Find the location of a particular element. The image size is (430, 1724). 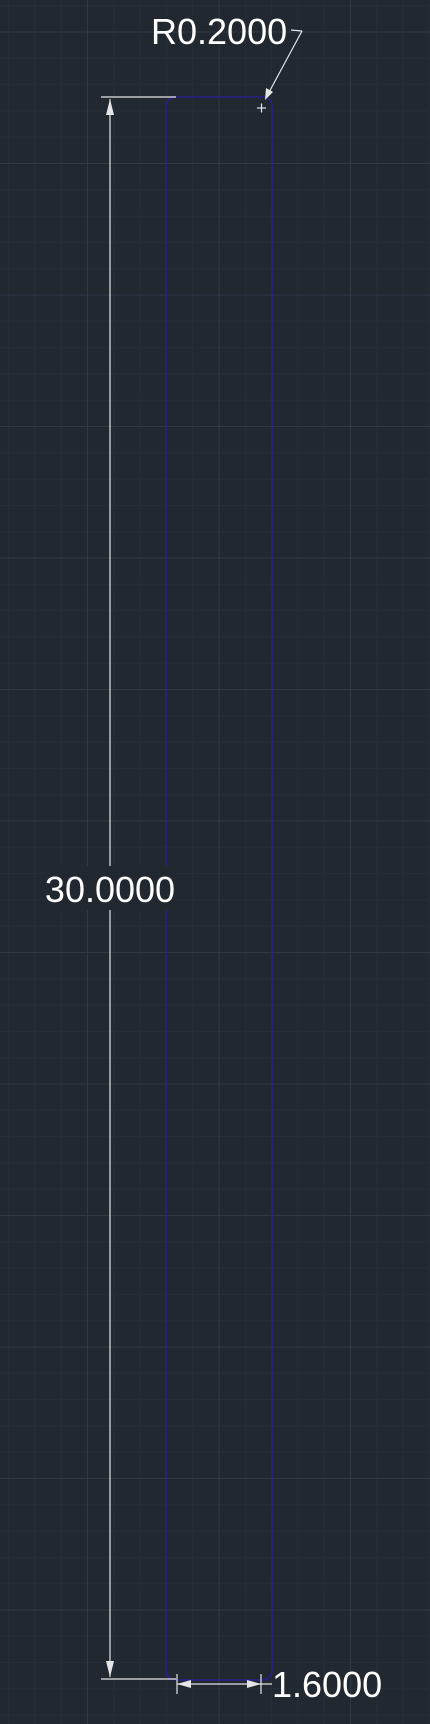

length-dimension-label: 30.0000 is located at coordinates (110, 889).